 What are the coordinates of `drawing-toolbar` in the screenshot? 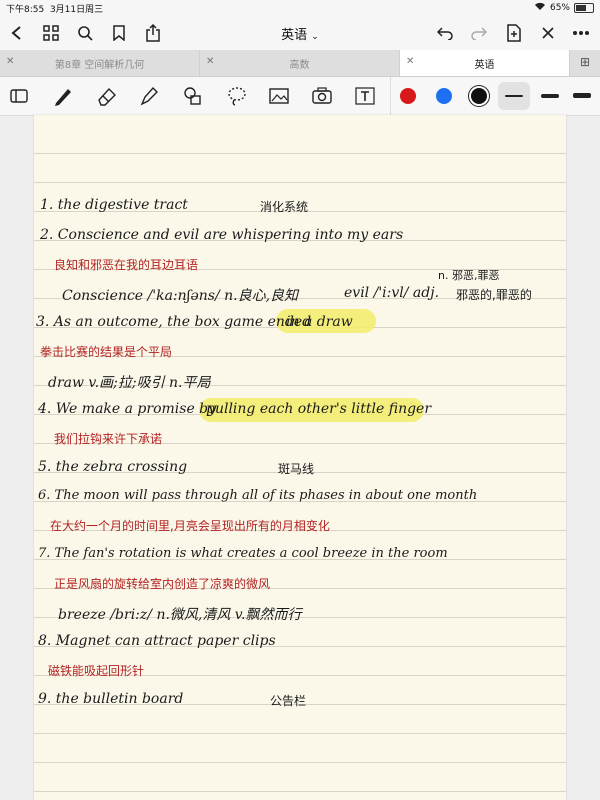 It's located at (300, 96).